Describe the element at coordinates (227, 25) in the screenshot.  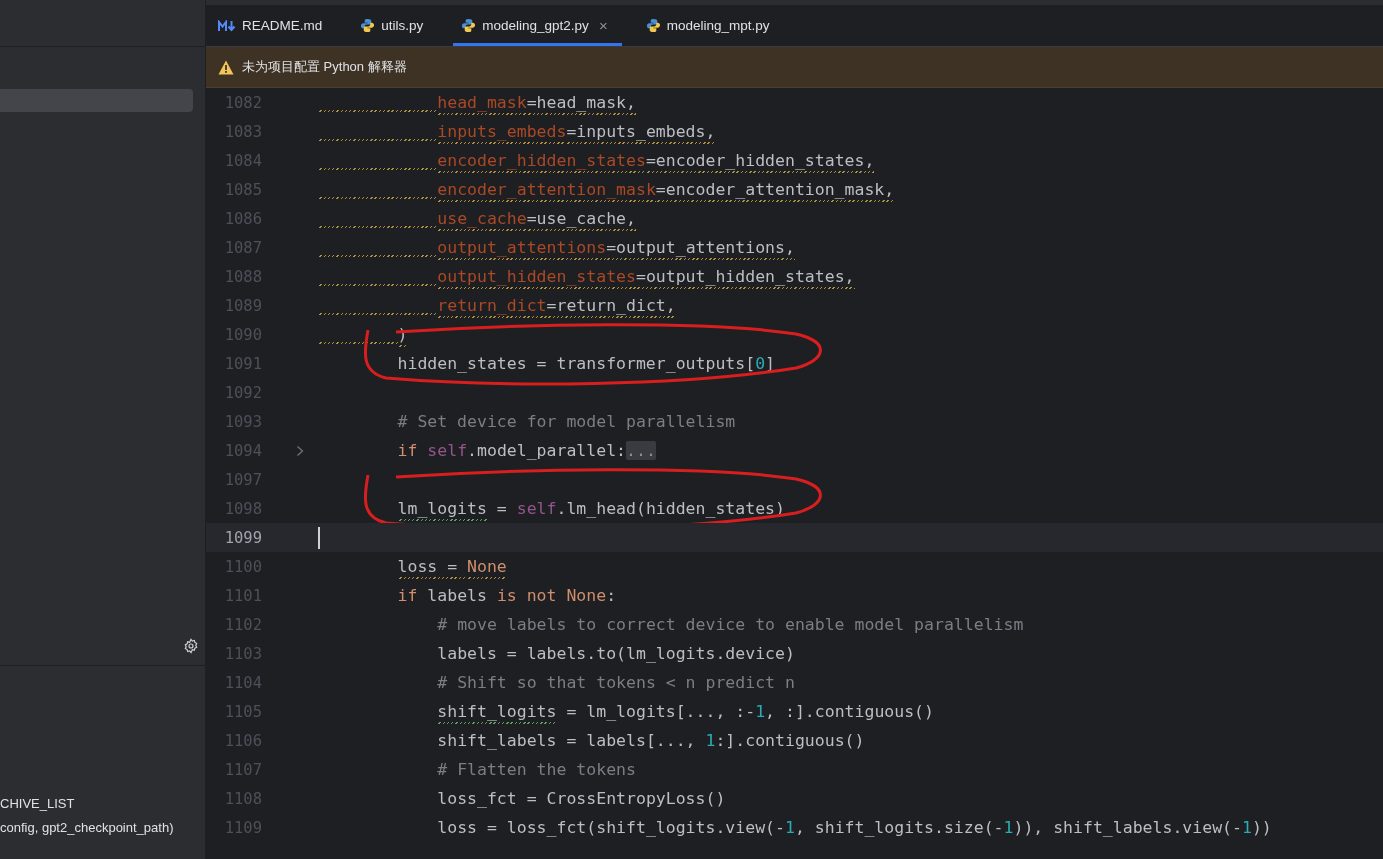
I see `markdown-icon` at that location.